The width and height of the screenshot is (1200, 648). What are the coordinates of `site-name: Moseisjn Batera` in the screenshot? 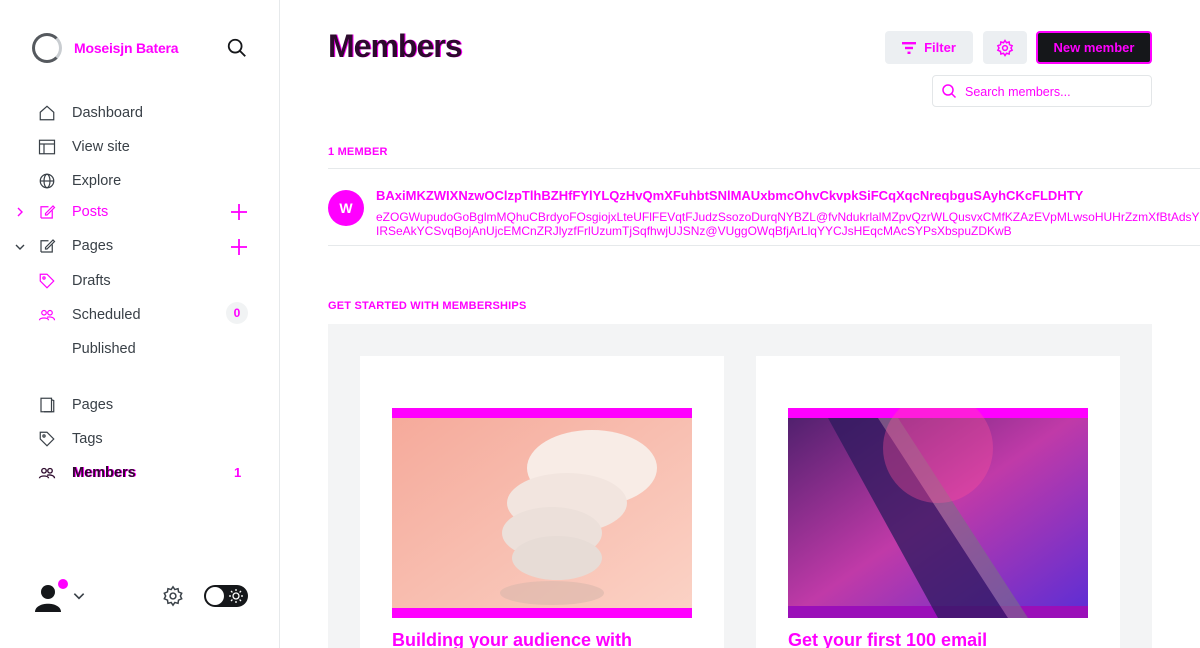 It's located at (126, 48).